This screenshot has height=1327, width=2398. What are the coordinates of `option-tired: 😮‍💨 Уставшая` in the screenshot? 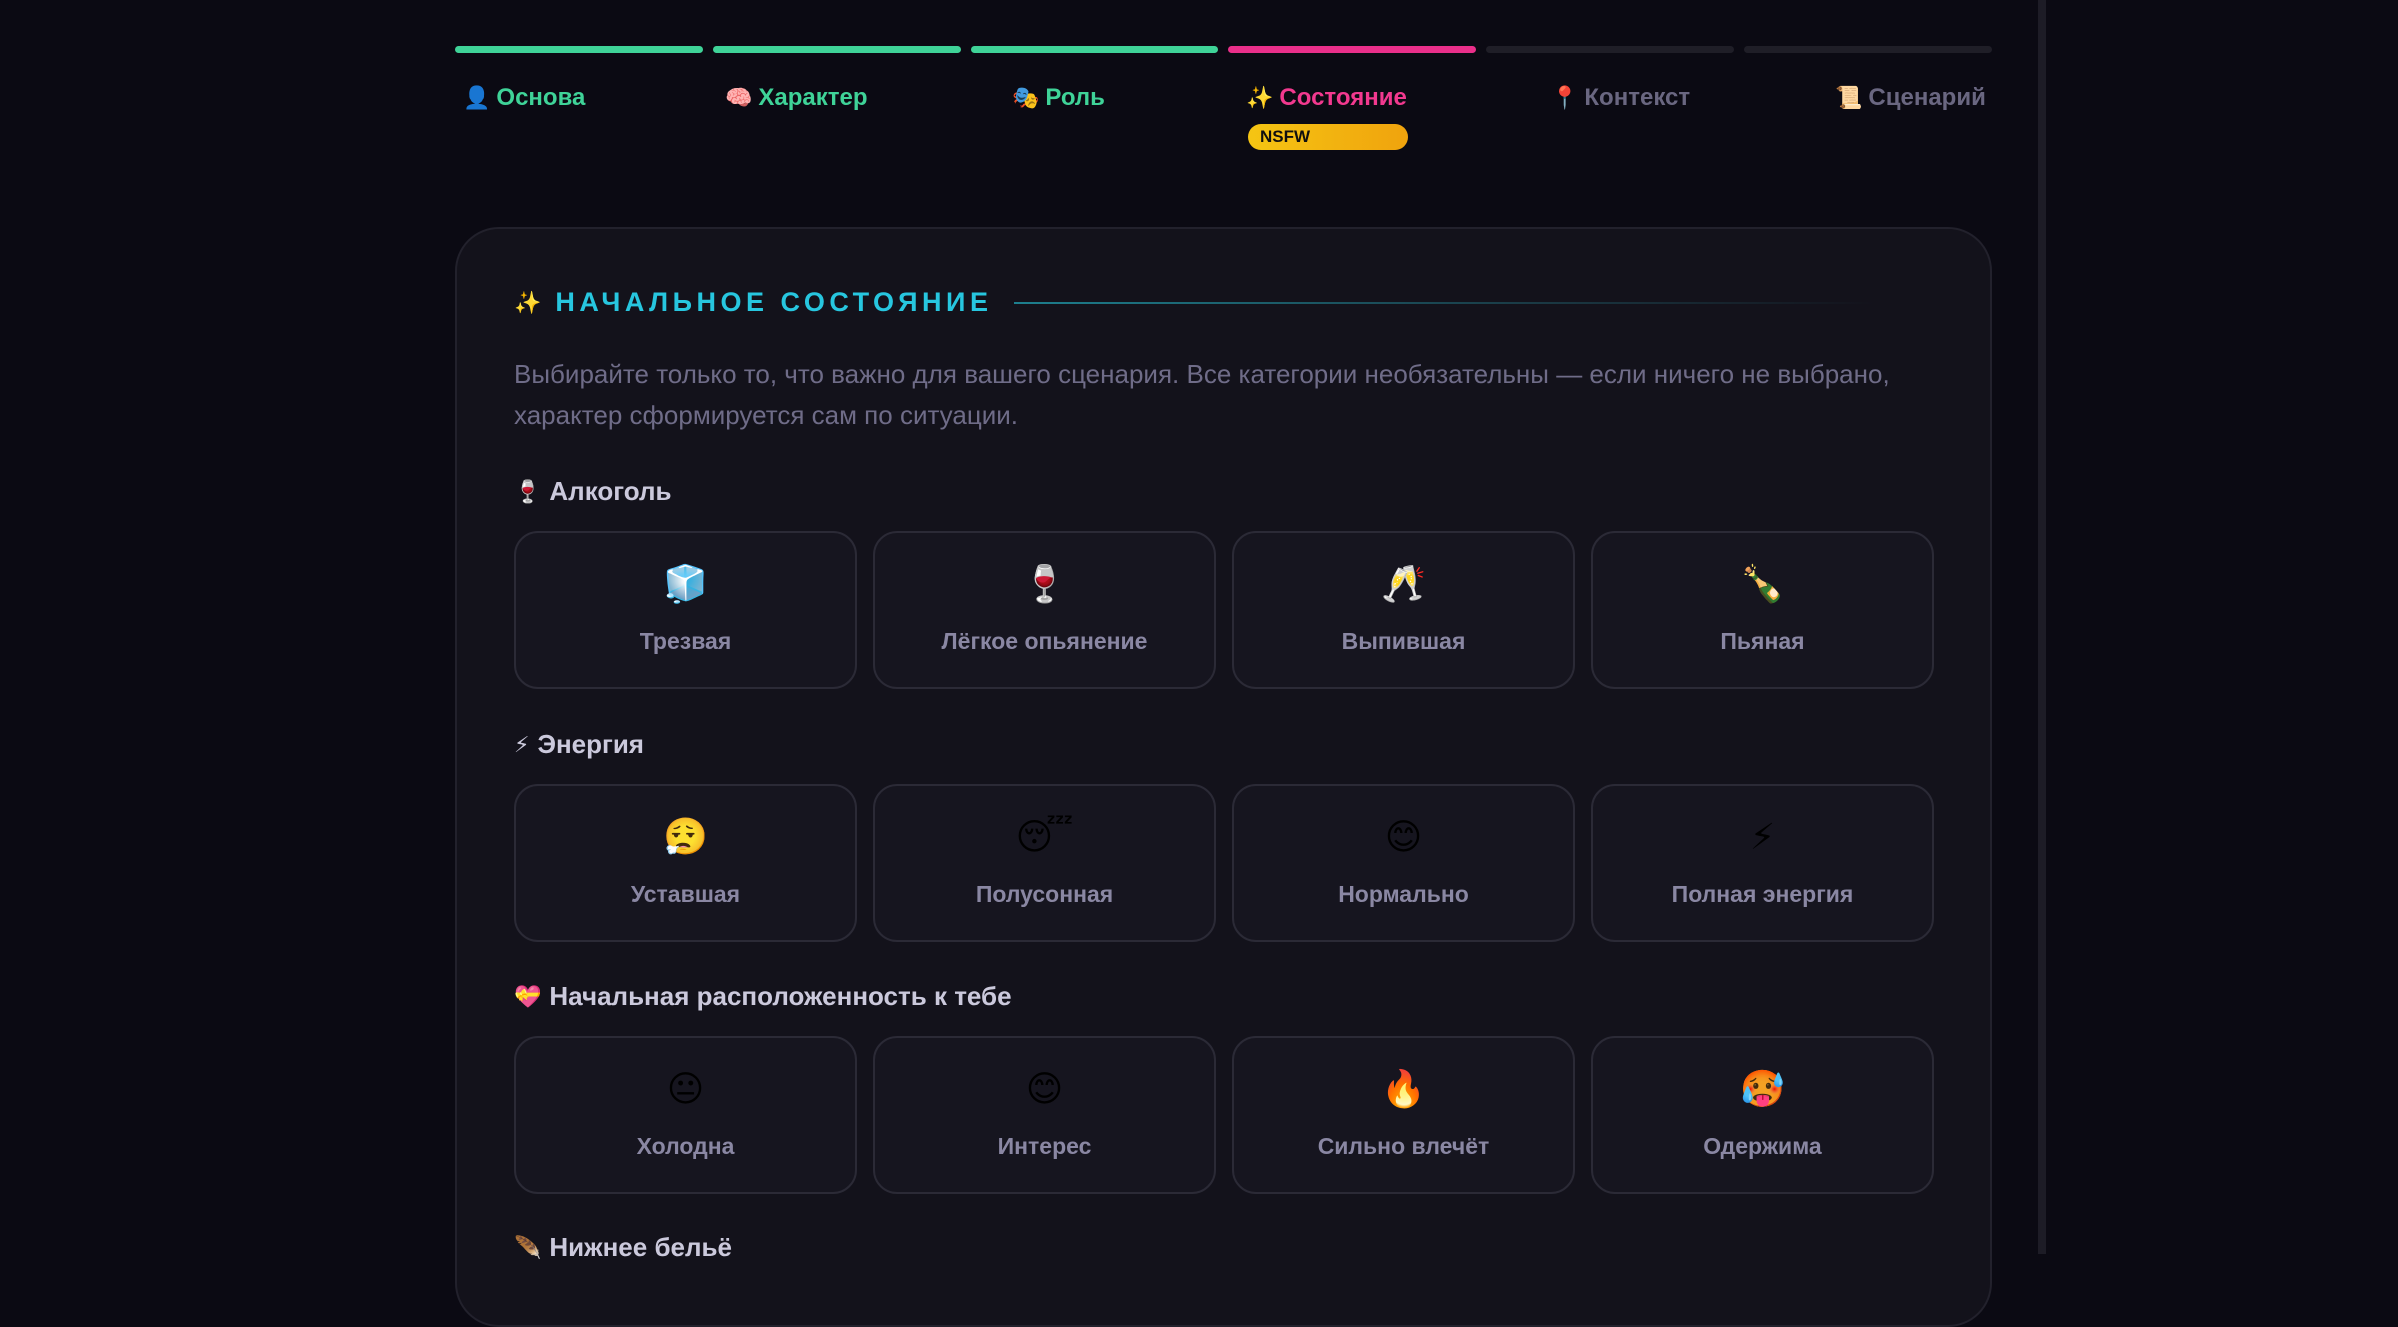 It's located at (685, 863).